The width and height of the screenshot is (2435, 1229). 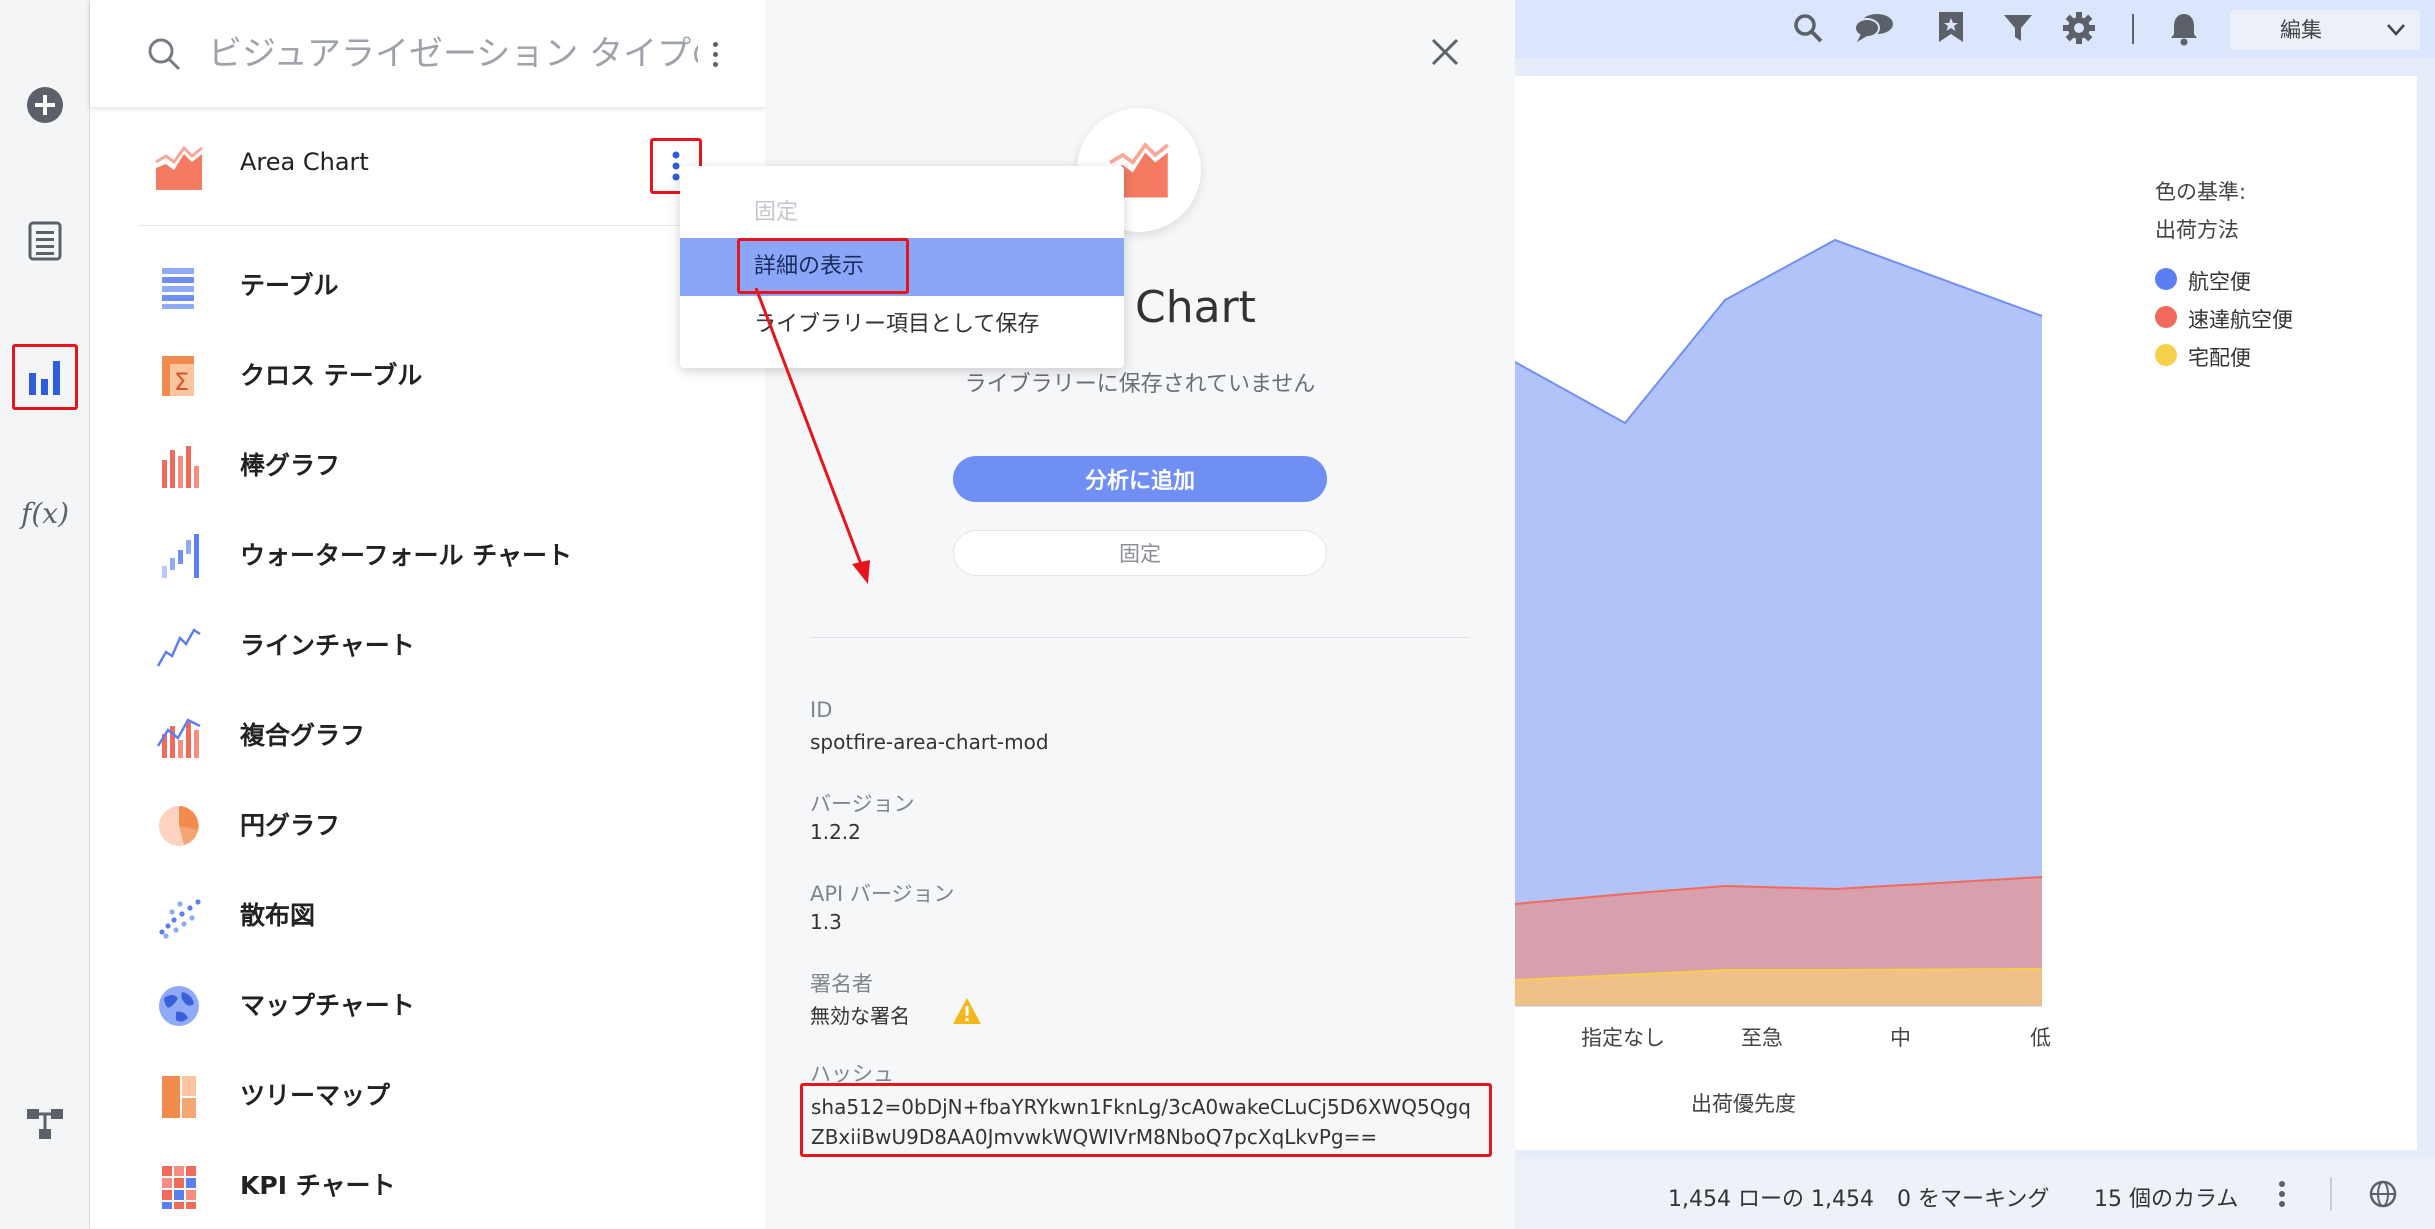 What do you see at coordinates (290, 465) in the screenshot?
I see `vis-item-label: 棒グラフ` at bounding box center [290, 465].